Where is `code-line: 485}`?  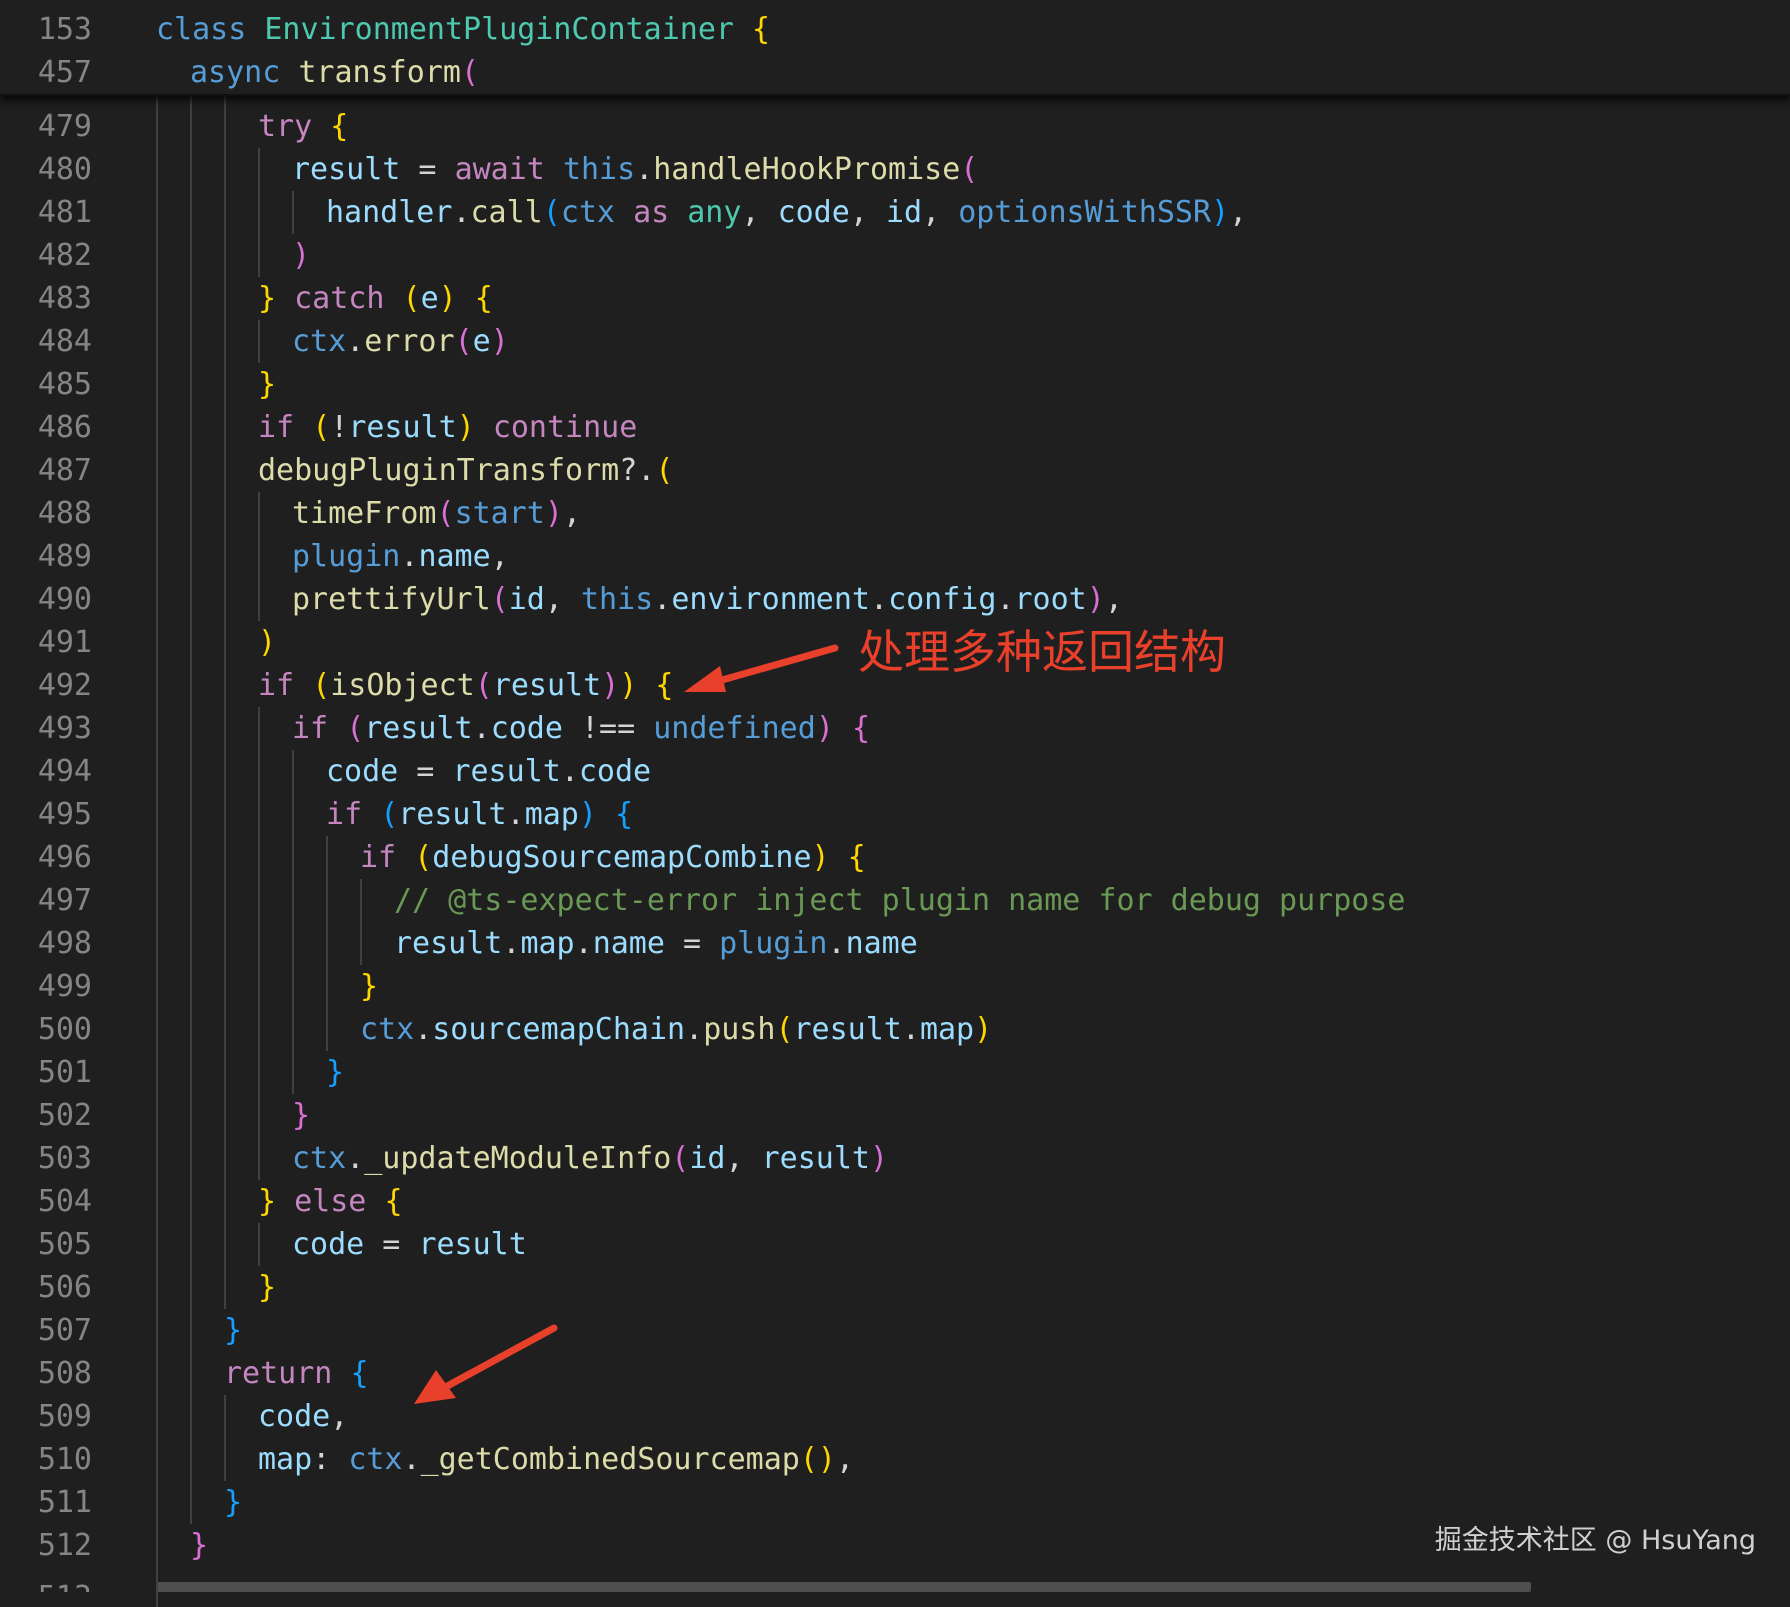
code-line: 485} is located at coordinates (895, 384).